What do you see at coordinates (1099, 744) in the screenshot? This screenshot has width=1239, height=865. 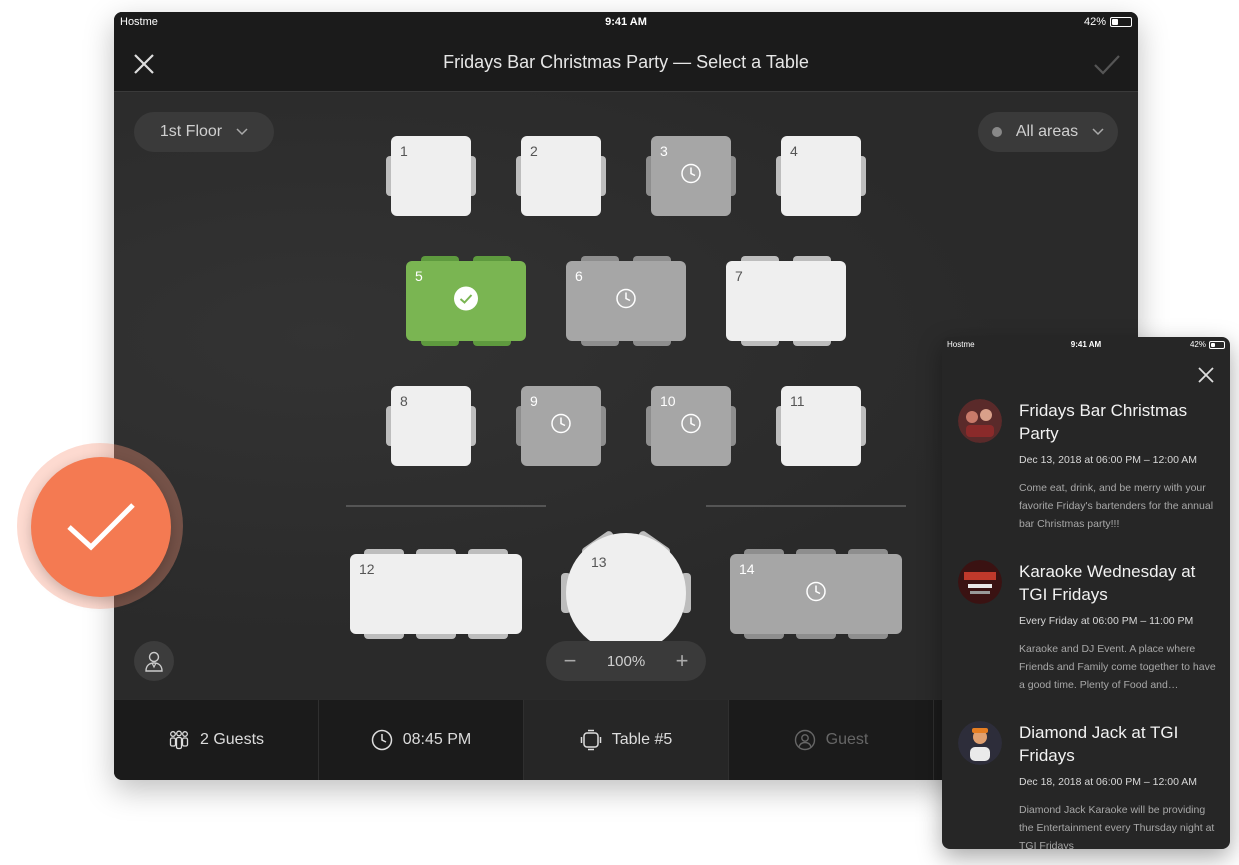 I see `event-title: Diamond Jack at TGI Fridays` at bounding box center [1099, 744].